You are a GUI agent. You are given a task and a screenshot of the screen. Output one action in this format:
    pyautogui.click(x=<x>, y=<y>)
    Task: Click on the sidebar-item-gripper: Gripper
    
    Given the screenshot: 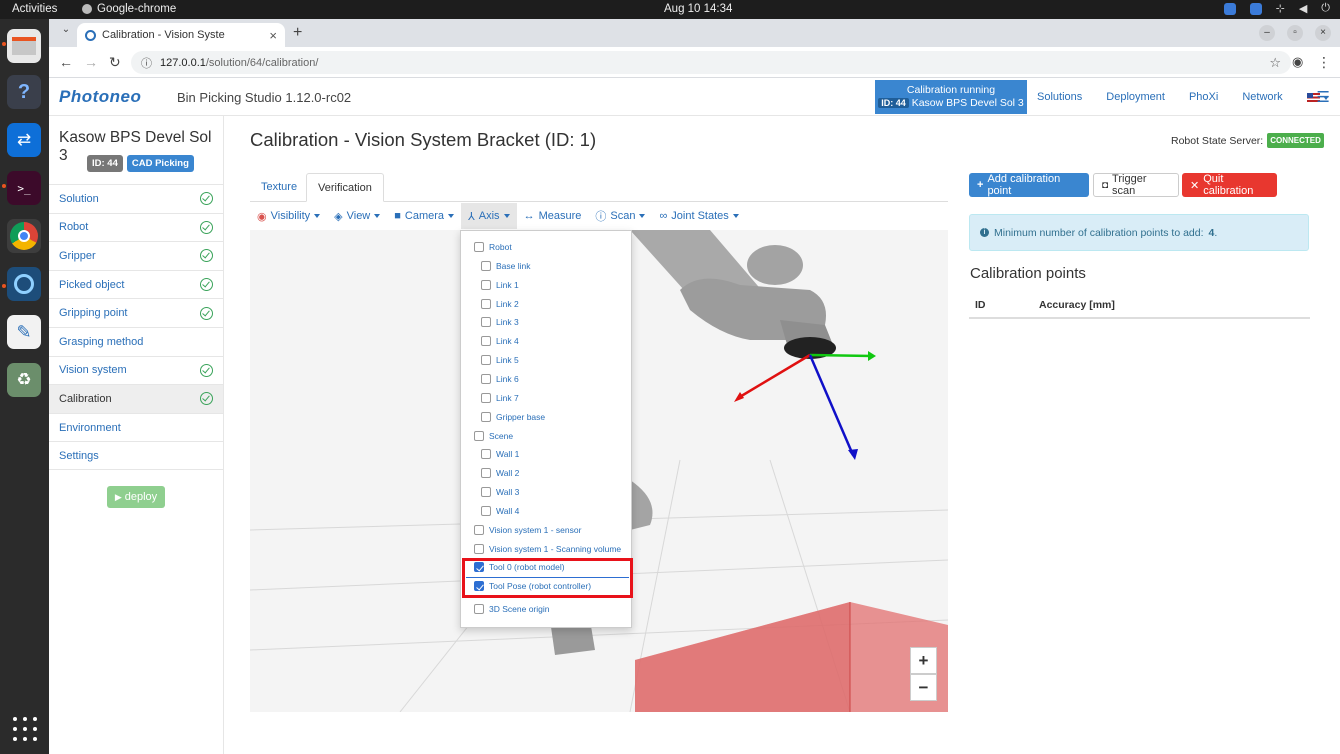 What is the action you would take?
    pyautogui.click(x=136, y=255)
    